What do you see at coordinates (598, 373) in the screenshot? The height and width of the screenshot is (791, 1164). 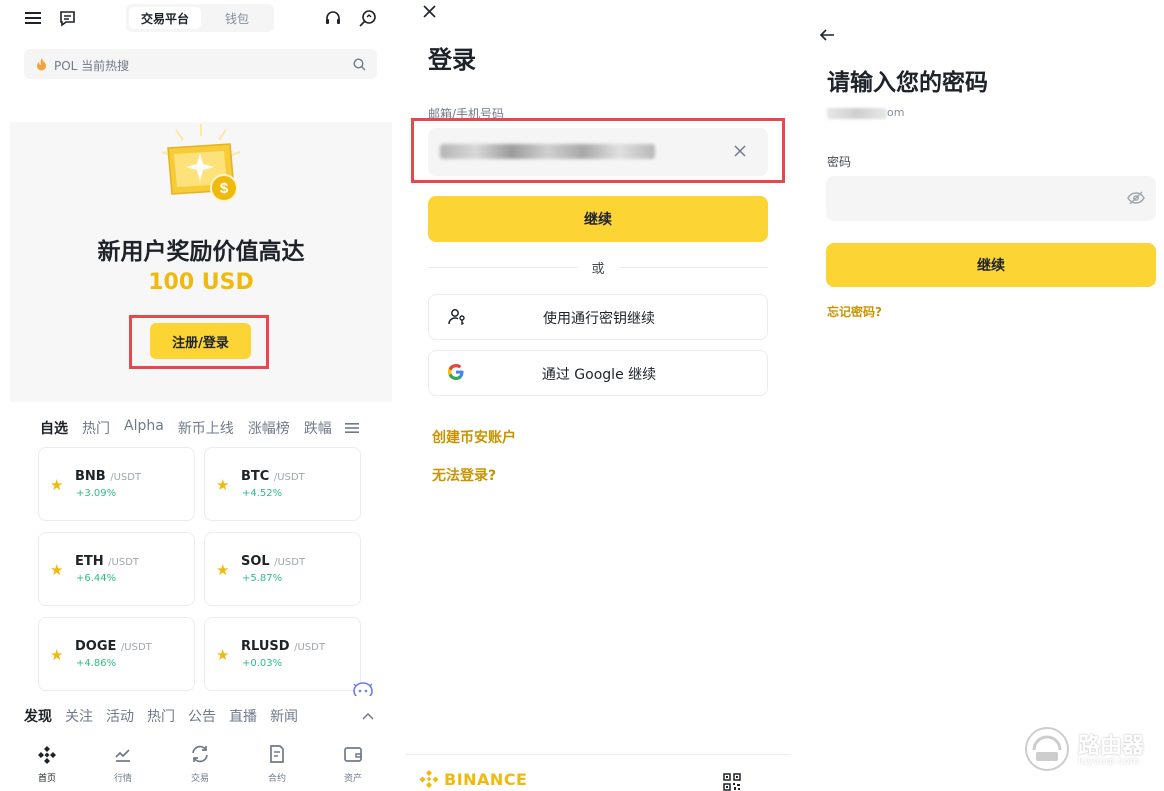 I see `google-button: 通过 Google 继续` at bounding box center [598, 373].